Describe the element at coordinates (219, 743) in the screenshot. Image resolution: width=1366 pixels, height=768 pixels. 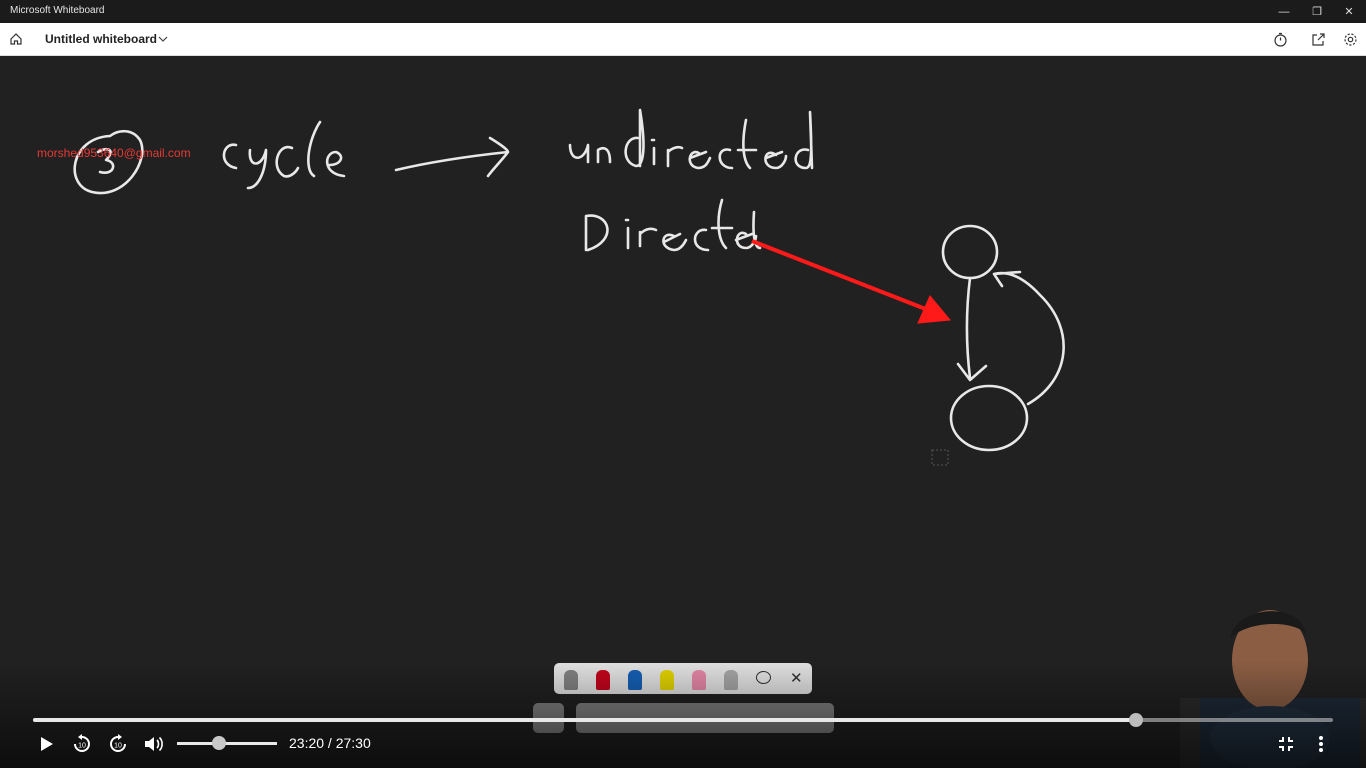
I see `volume-thumb` at that location.